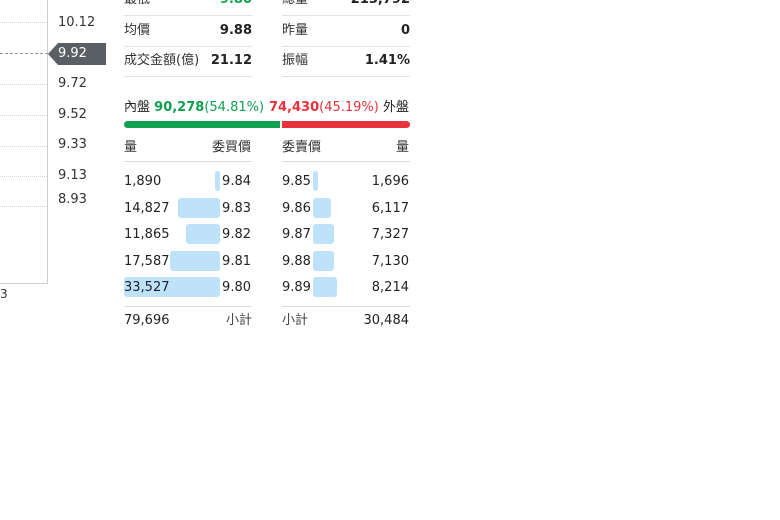 This screenshot has width=780, height=520. Describe the element at coordinates (137, 107) in the screenshot. I see `inner-label: 內盤` at that location.